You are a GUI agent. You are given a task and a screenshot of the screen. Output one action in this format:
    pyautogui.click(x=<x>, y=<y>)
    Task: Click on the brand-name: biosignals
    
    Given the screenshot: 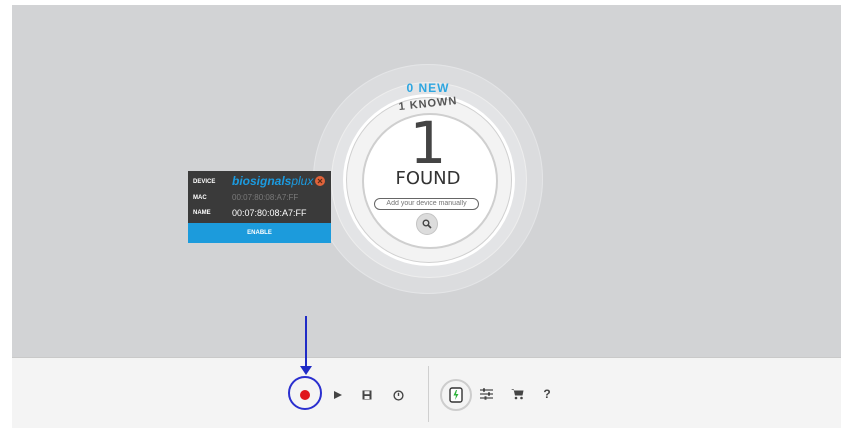 What is the action you would take?
    pyautogui.click(x=262, y=181)
    